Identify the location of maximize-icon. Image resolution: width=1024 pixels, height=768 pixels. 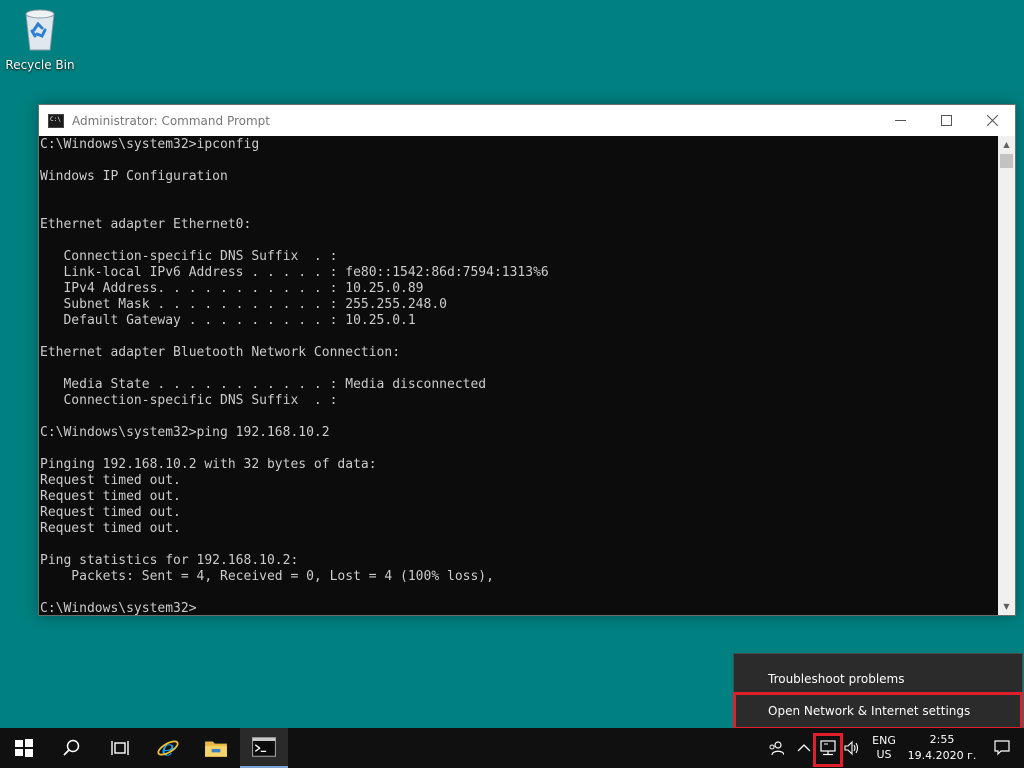
(946, 120).